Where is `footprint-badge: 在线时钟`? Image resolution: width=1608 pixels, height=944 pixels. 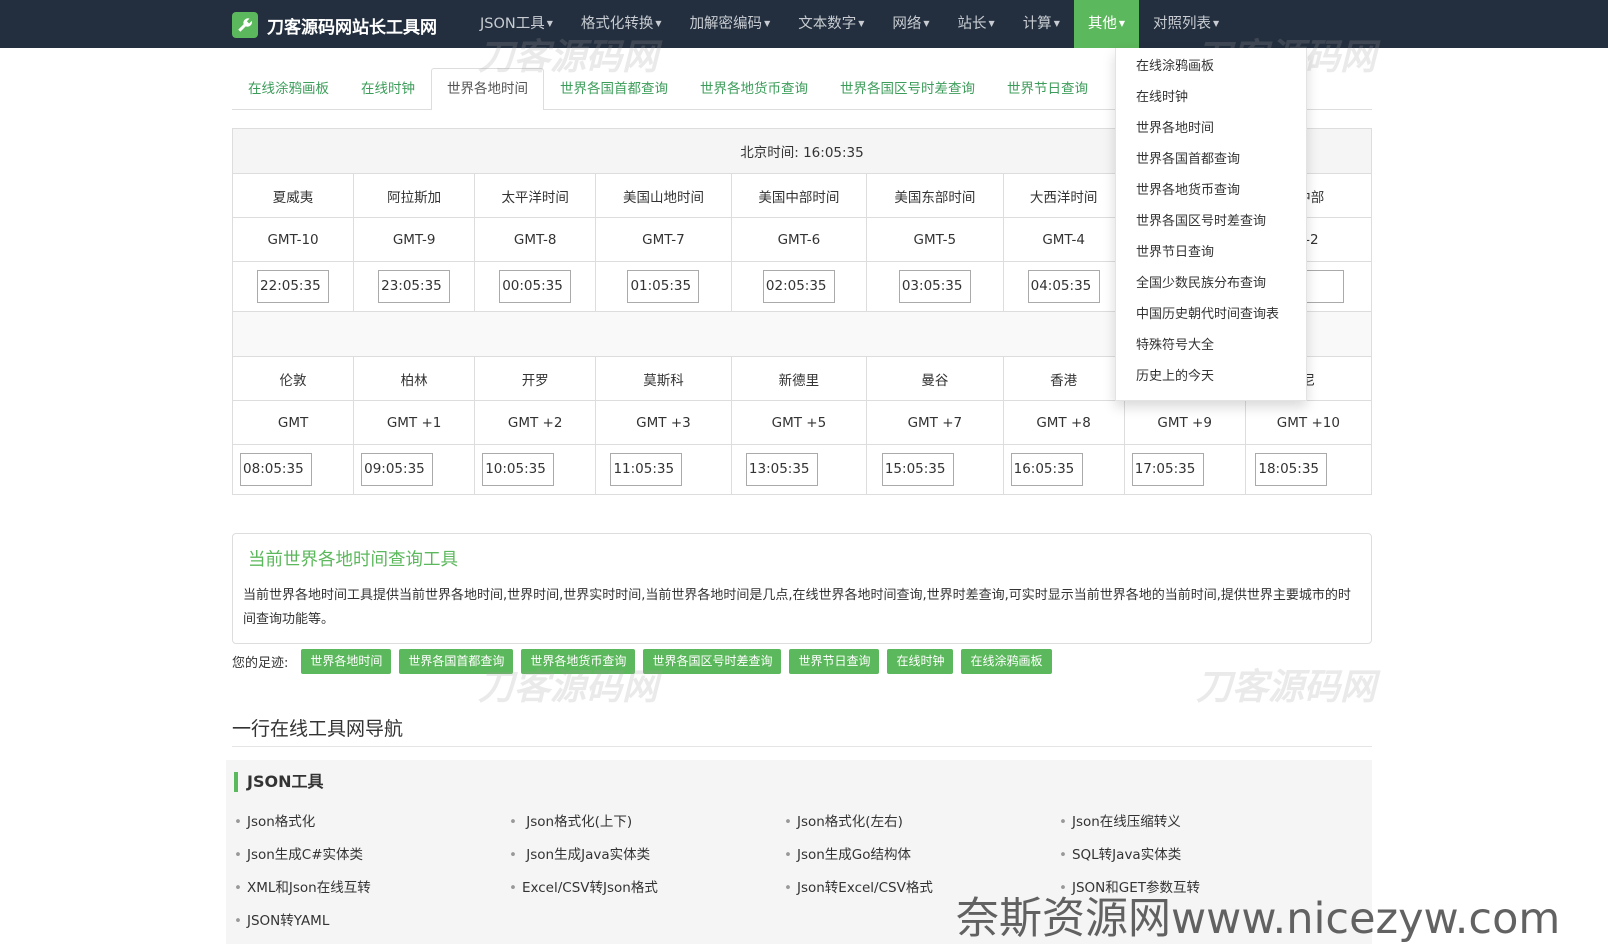
footprint-badge: 在线时钟 is located at coordinates (920, 661).